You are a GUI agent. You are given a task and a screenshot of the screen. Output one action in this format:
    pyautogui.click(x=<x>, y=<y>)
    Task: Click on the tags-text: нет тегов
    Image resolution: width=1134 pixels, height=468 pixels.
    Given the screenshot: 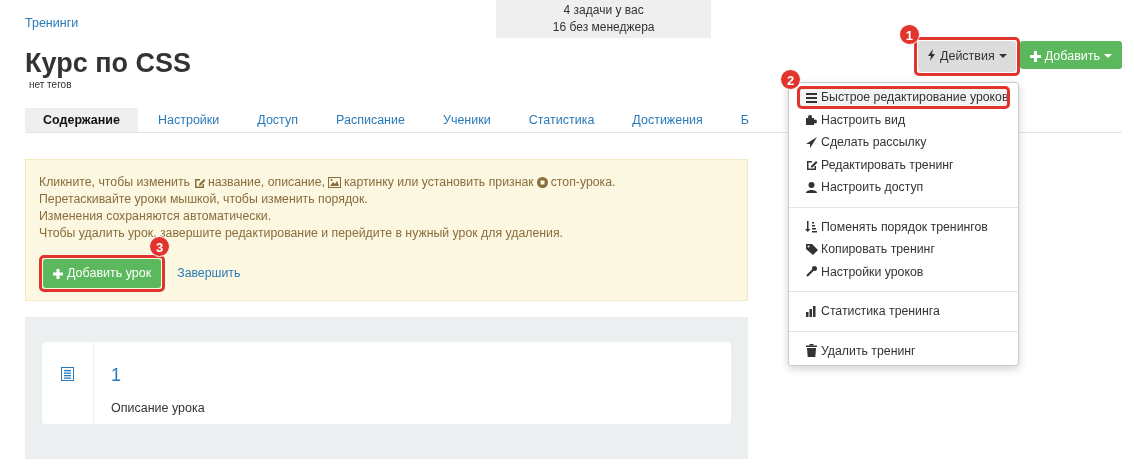 What is the action you would take?
    pyautogui.click(x=51, y=85)
    